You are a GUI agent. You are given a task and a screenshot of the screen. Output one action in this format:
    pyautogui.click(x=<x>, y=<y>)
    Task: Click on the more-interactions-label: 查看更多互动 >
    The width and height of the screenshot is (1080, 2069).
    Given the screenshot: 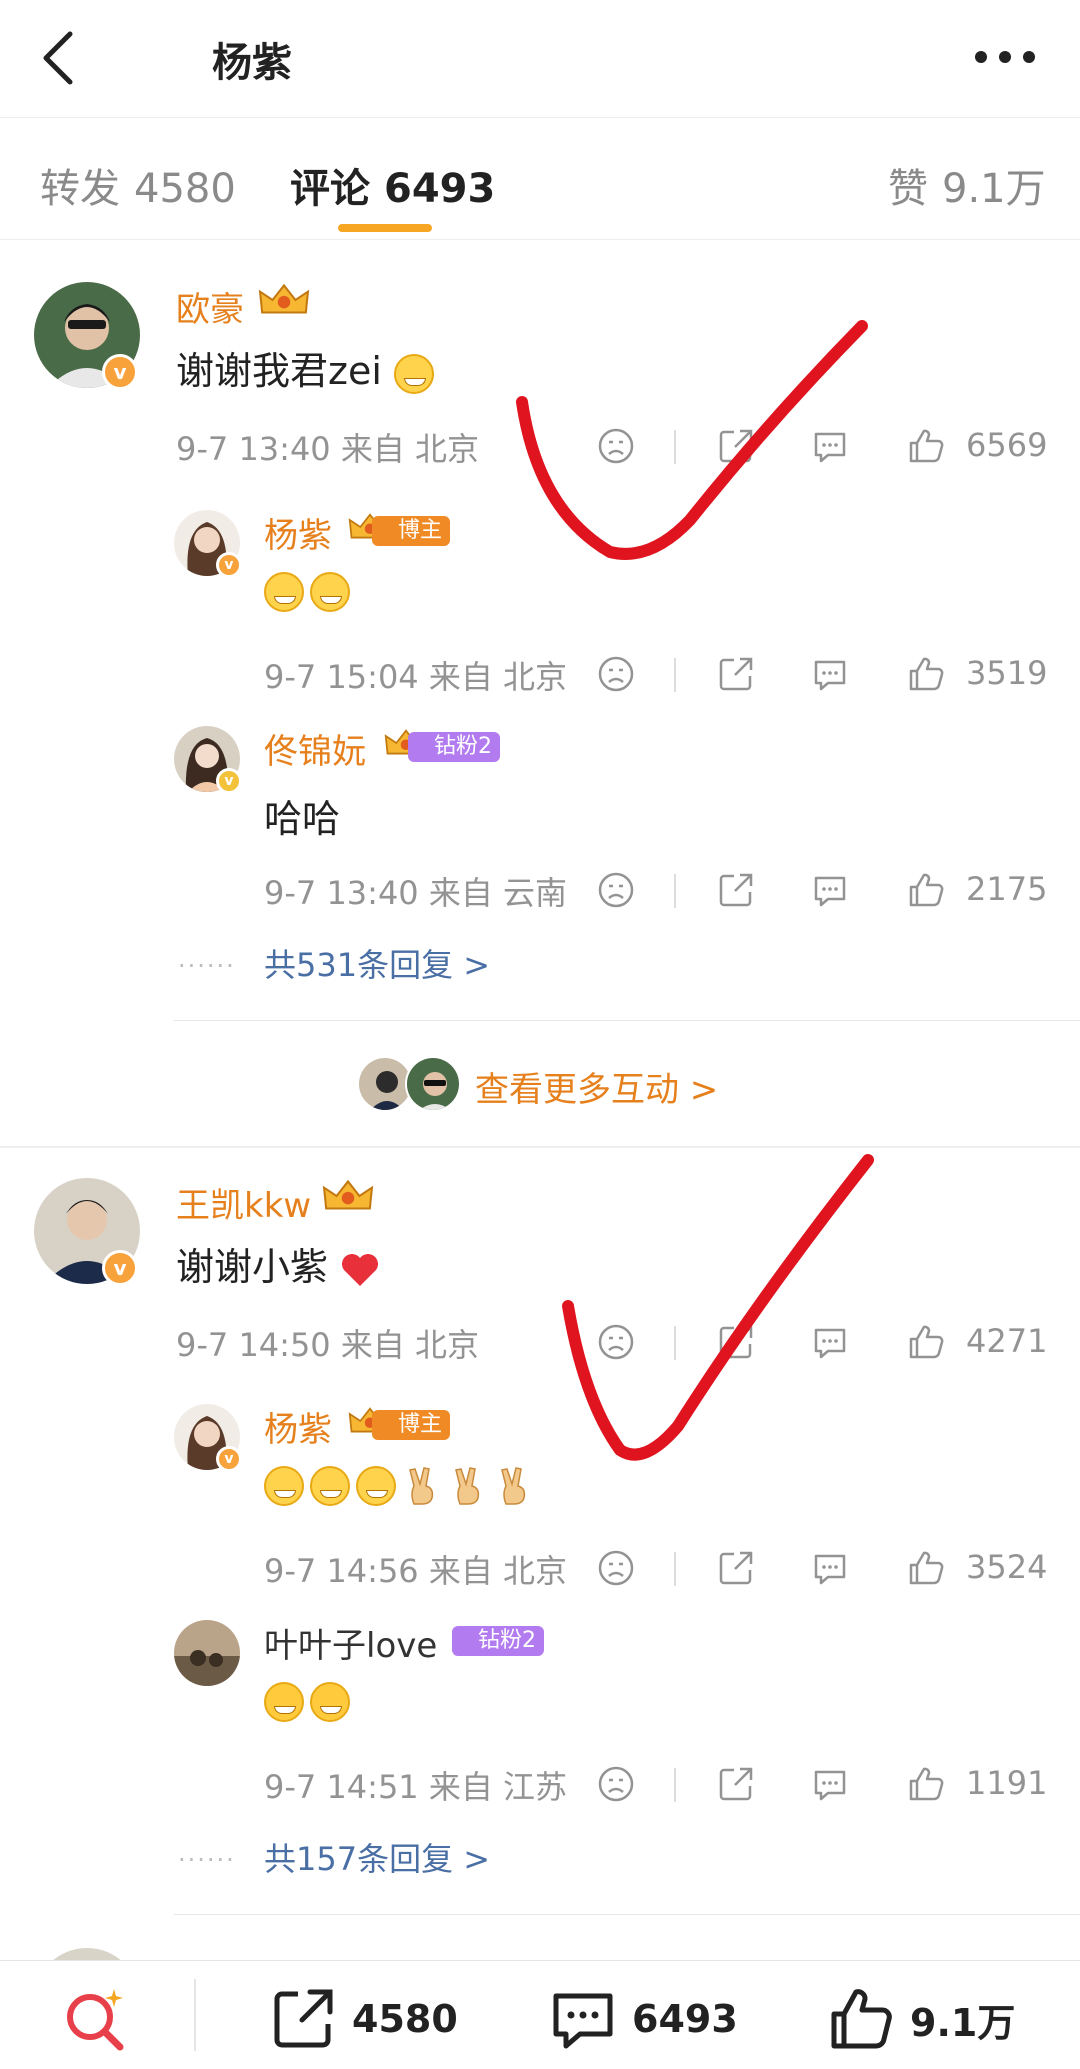 What is the action you would take?
    pyautogui.click(x=597, y=1090)
    